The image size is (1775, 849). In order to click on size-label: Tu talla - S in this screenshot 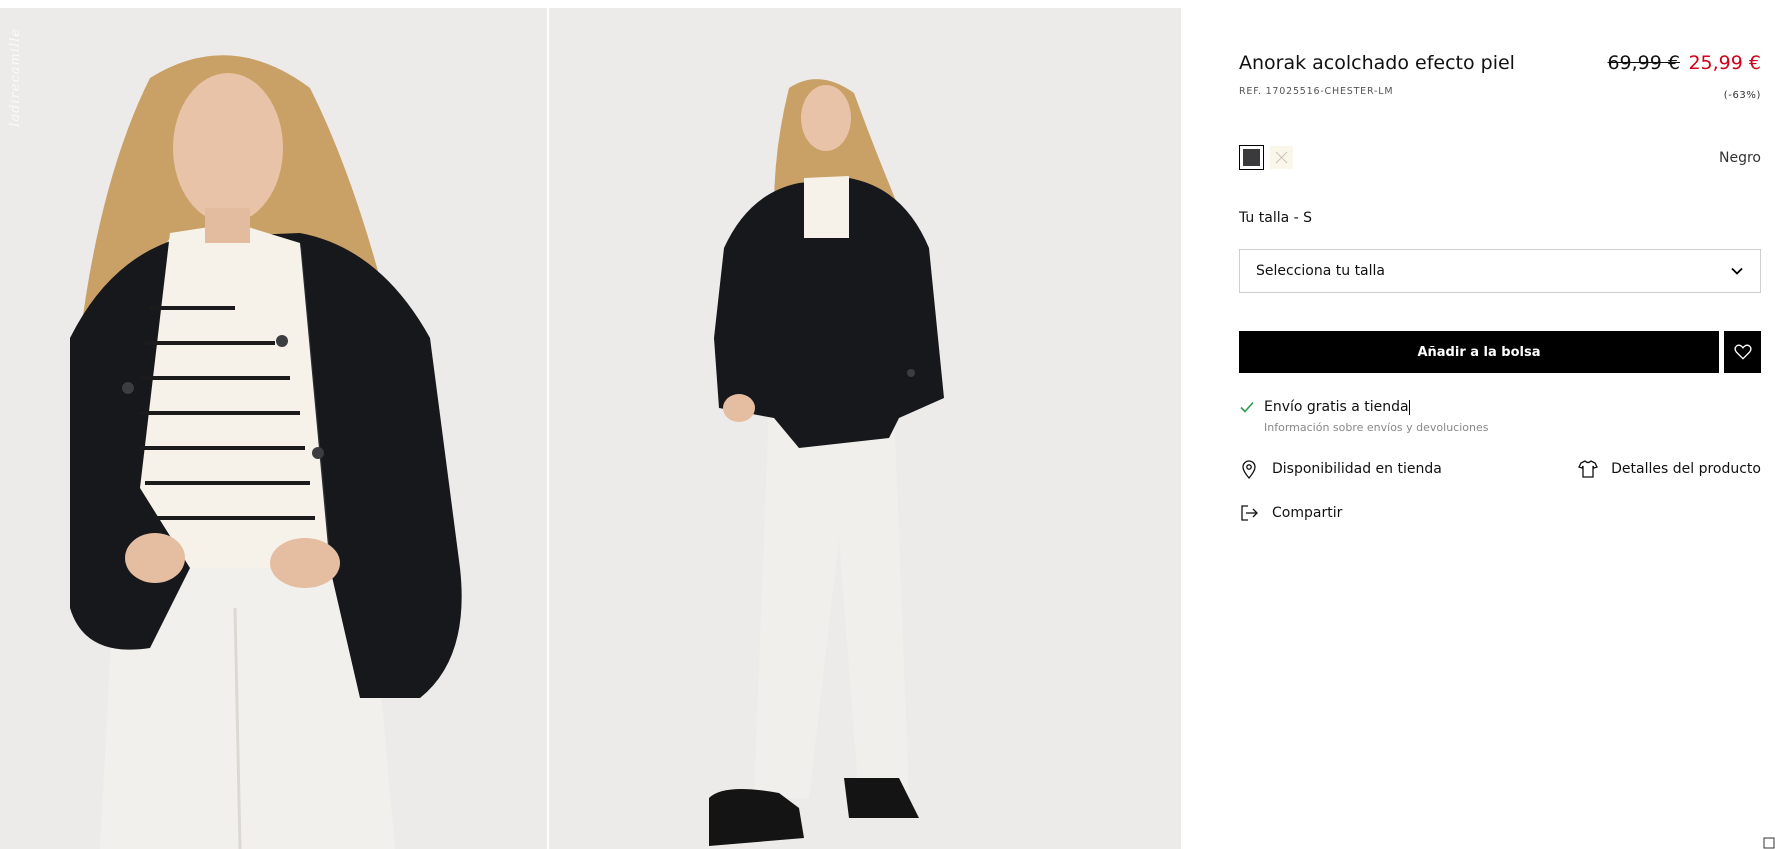, I will do `click(1276, 218)`.